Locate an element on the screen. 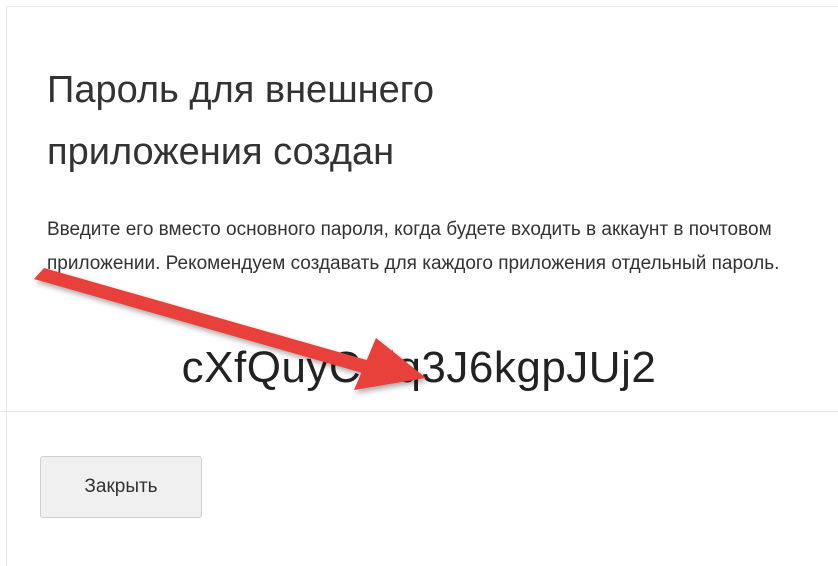 Image resolution: width=838 pixels, height=566 pixels. dialog-divider is located at coordinates (419, 411).